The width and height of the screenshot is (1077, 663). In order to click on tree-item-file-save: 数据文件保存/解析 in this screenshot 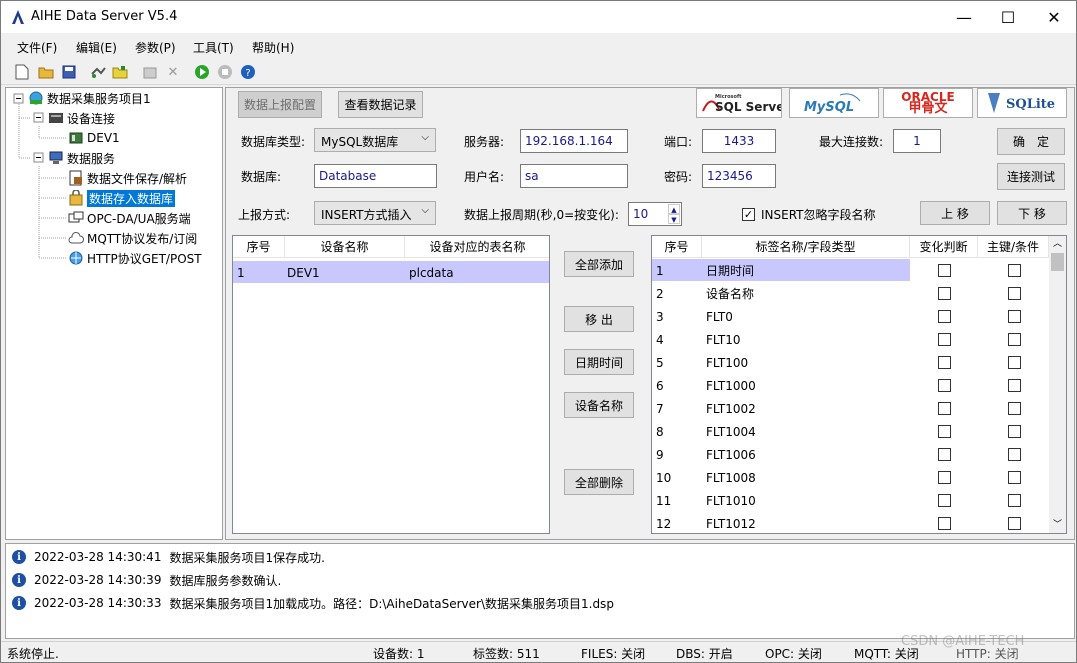, I will do `click(127, 178)`.